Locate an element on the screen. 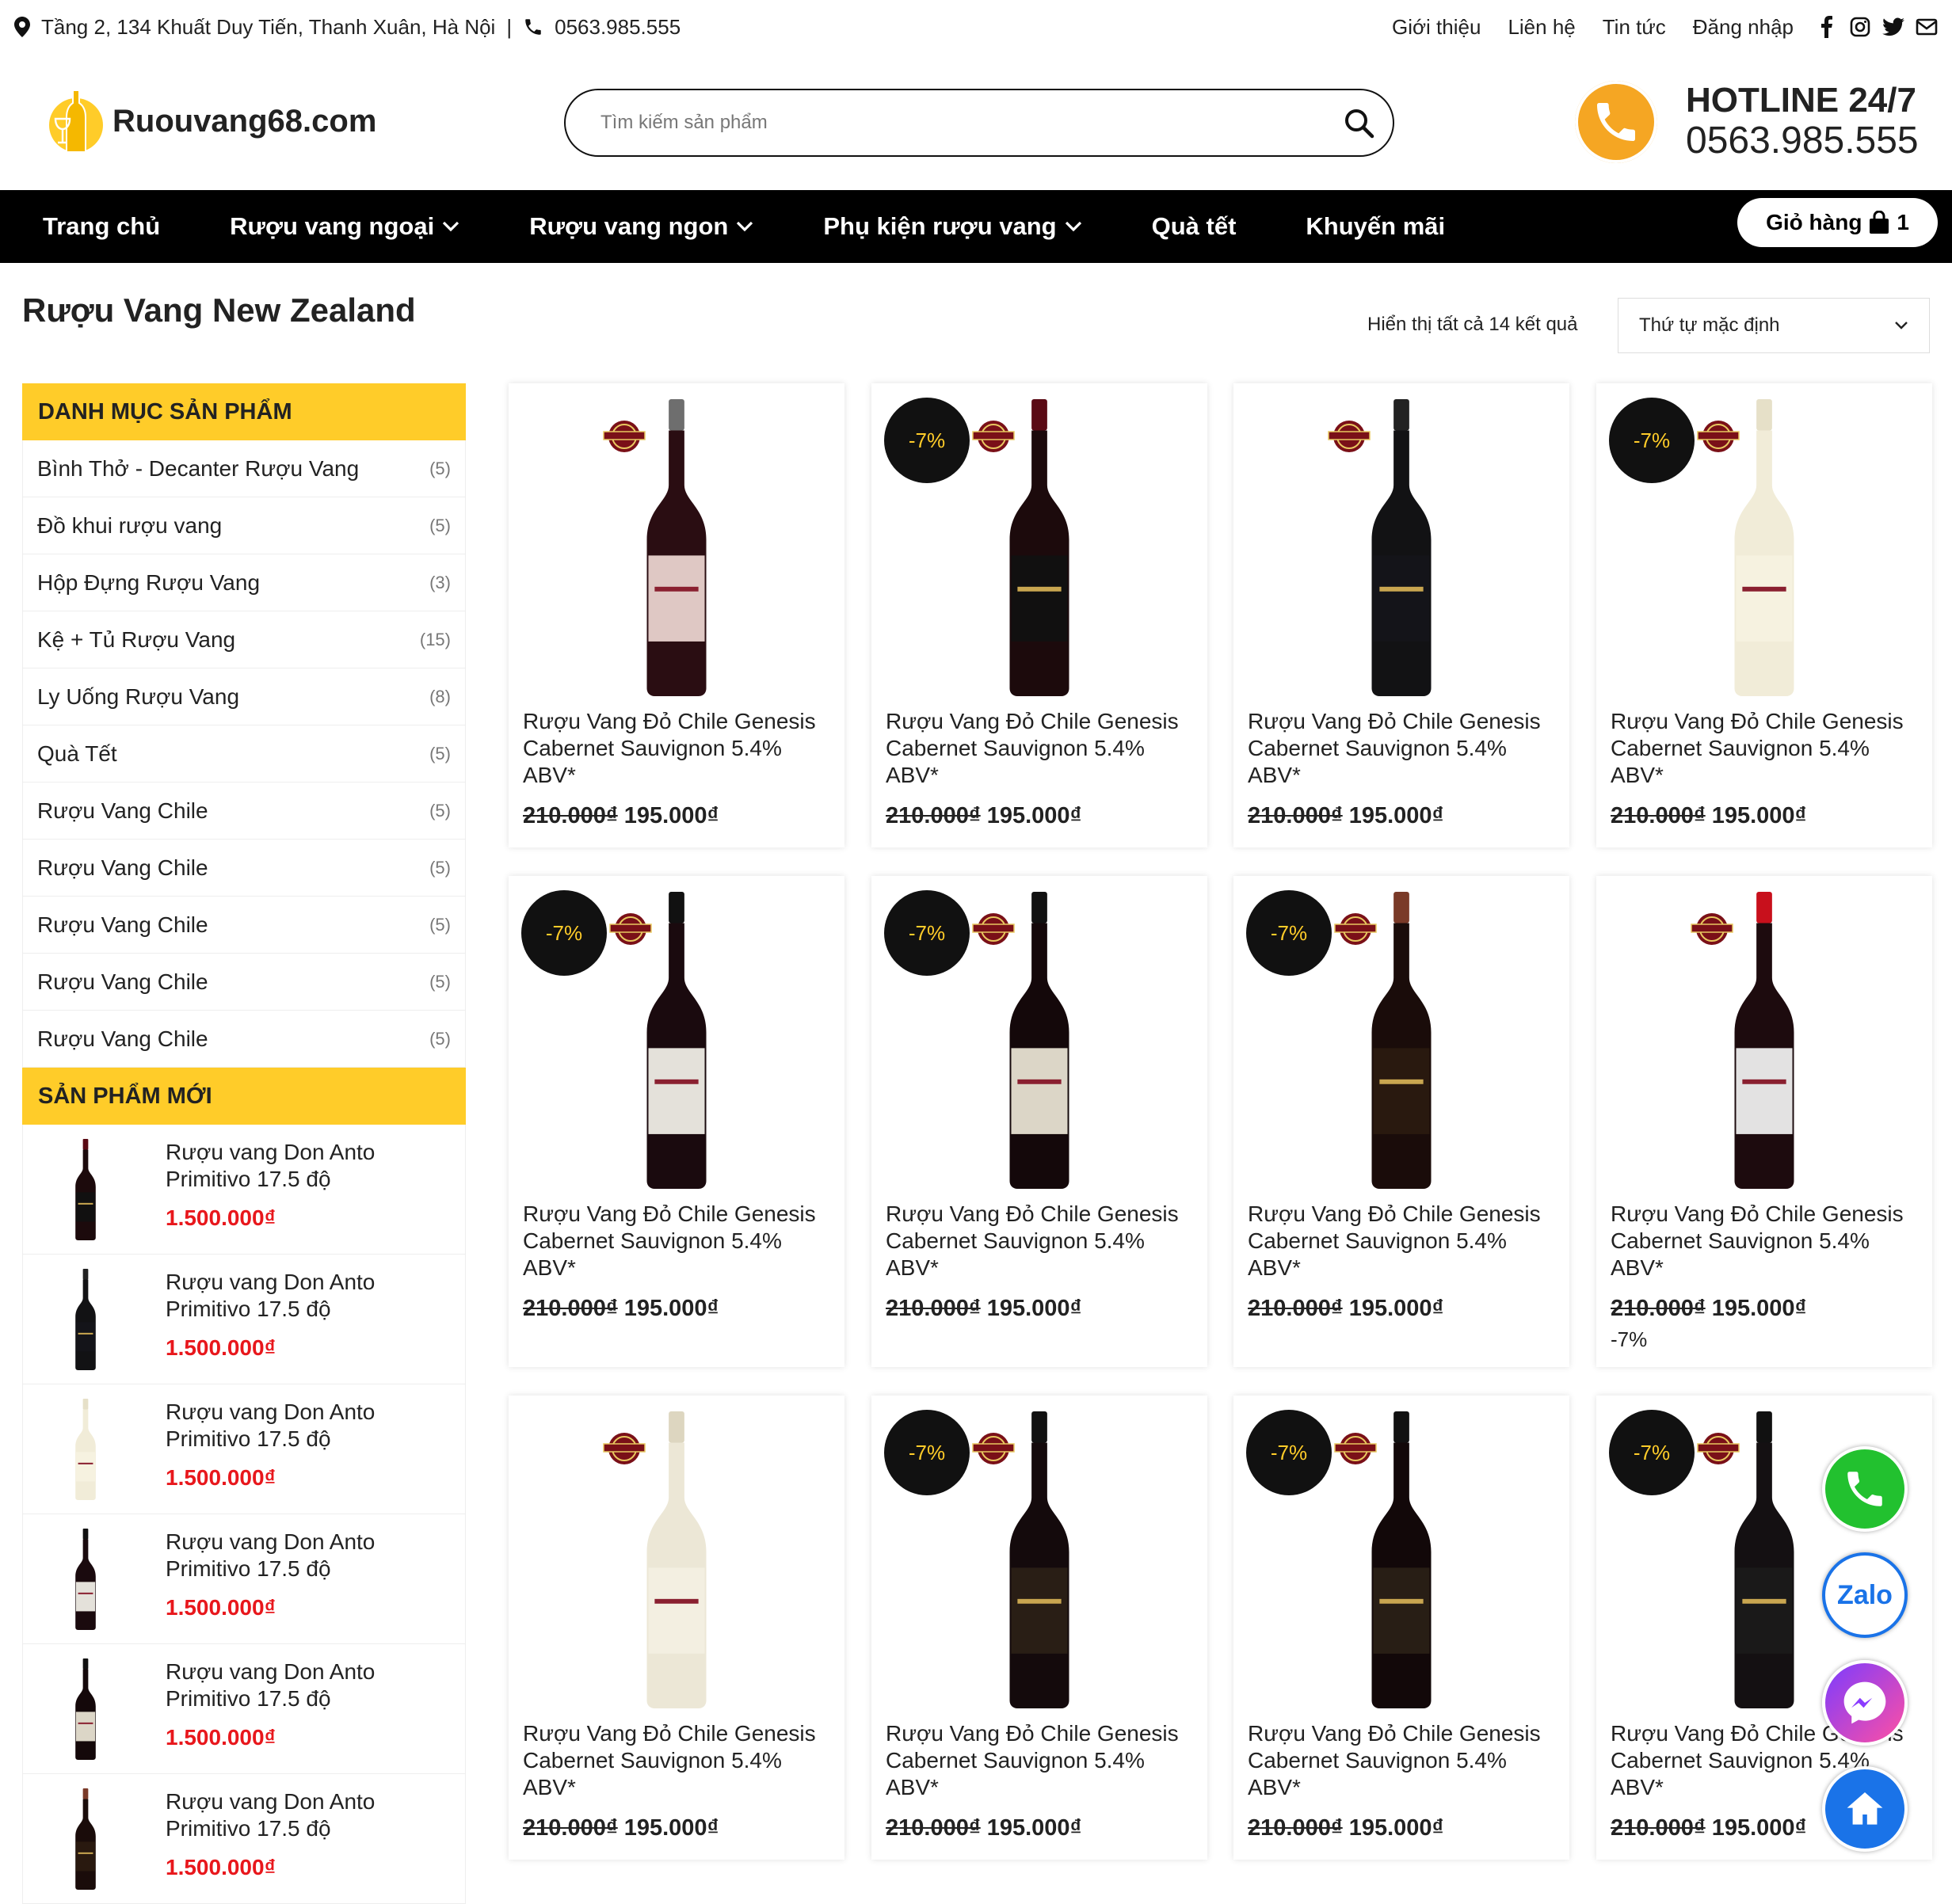 This screenshot has height=1904, width=1952. category-count: (15) is located at coordinates (435, 639).